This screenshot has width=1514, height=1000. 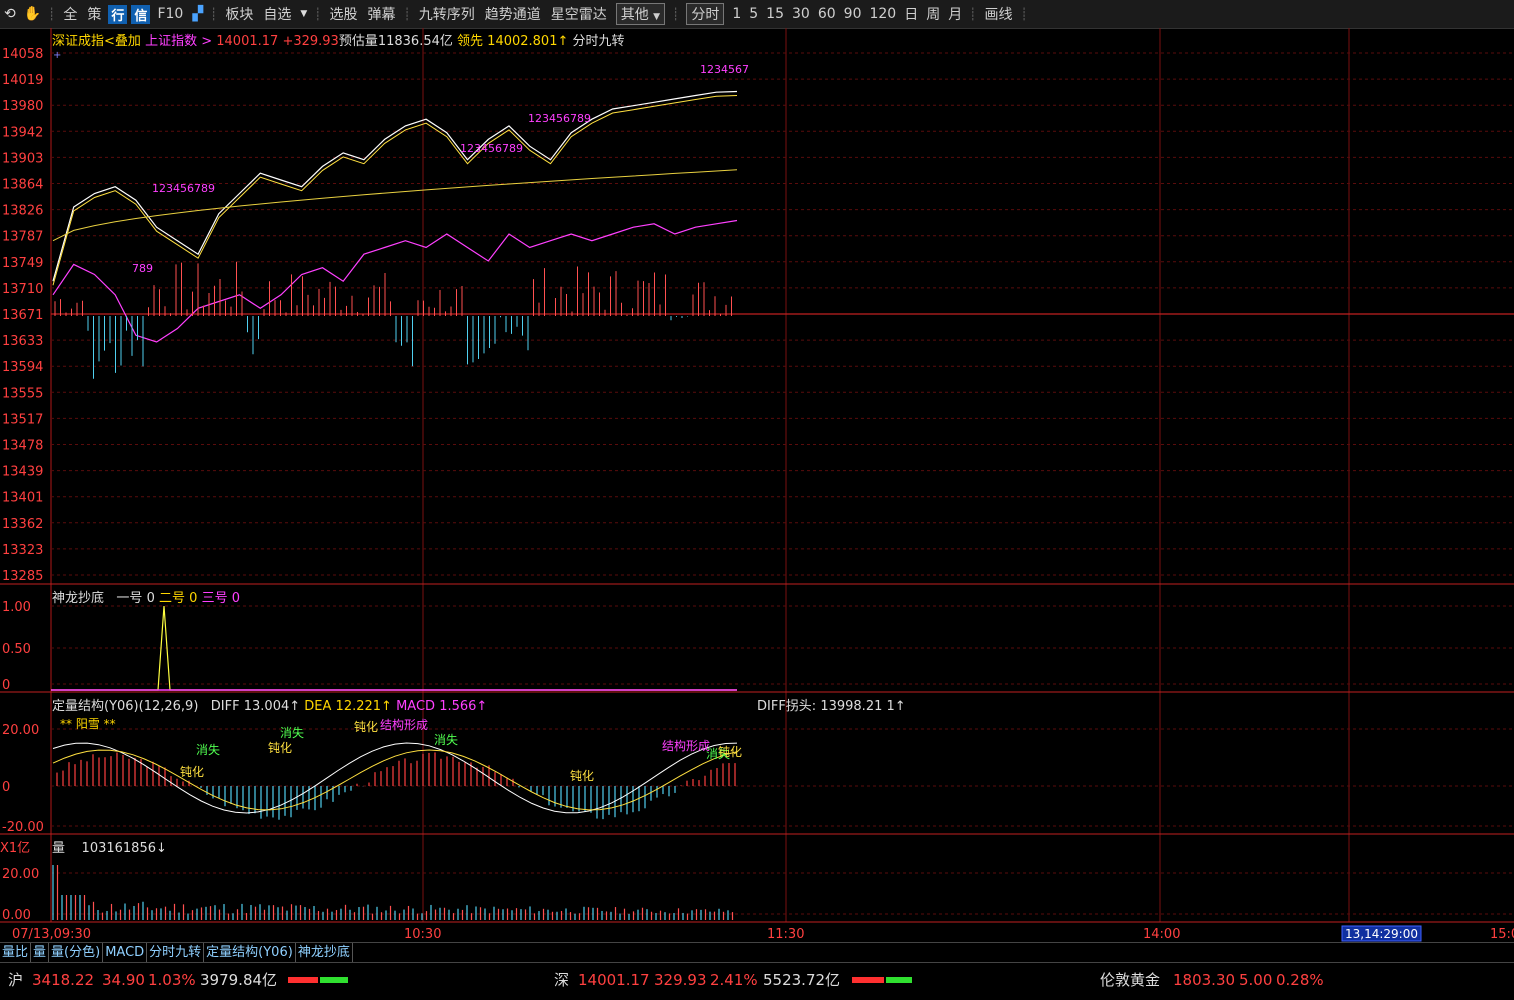 I want to click on gold-price: 1803.30, so click(x=1204, y=980).